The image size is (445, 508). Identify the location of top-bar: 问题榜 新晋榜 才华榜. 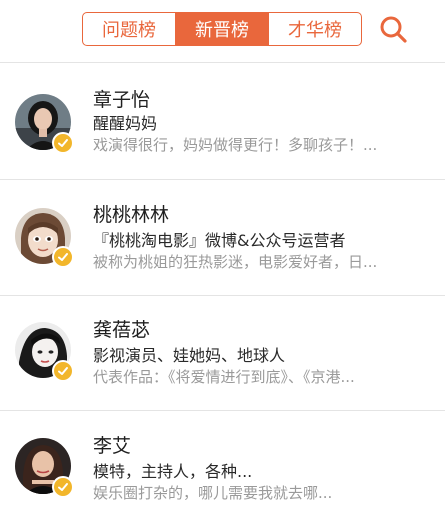
(222, 30).